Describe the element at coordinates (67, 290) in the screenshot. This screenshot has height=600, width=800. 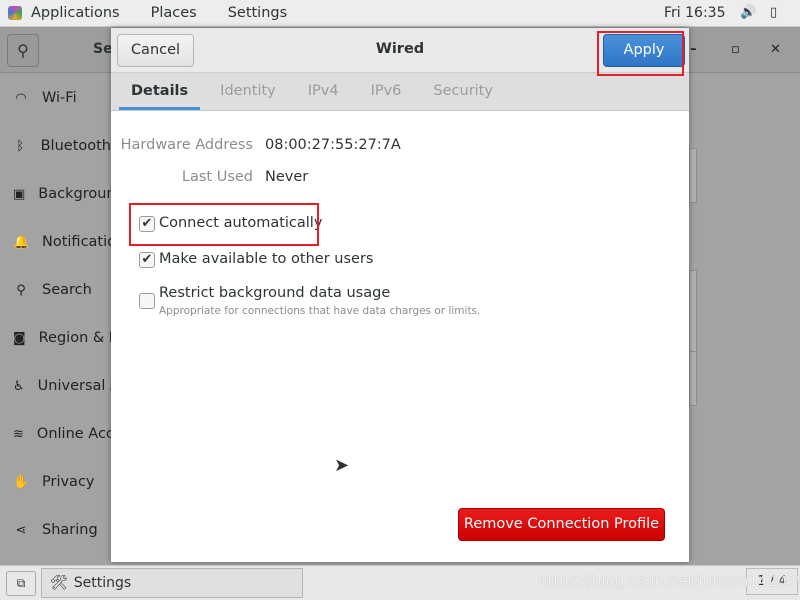
I see `sidebar-item-label: Search` at that location.